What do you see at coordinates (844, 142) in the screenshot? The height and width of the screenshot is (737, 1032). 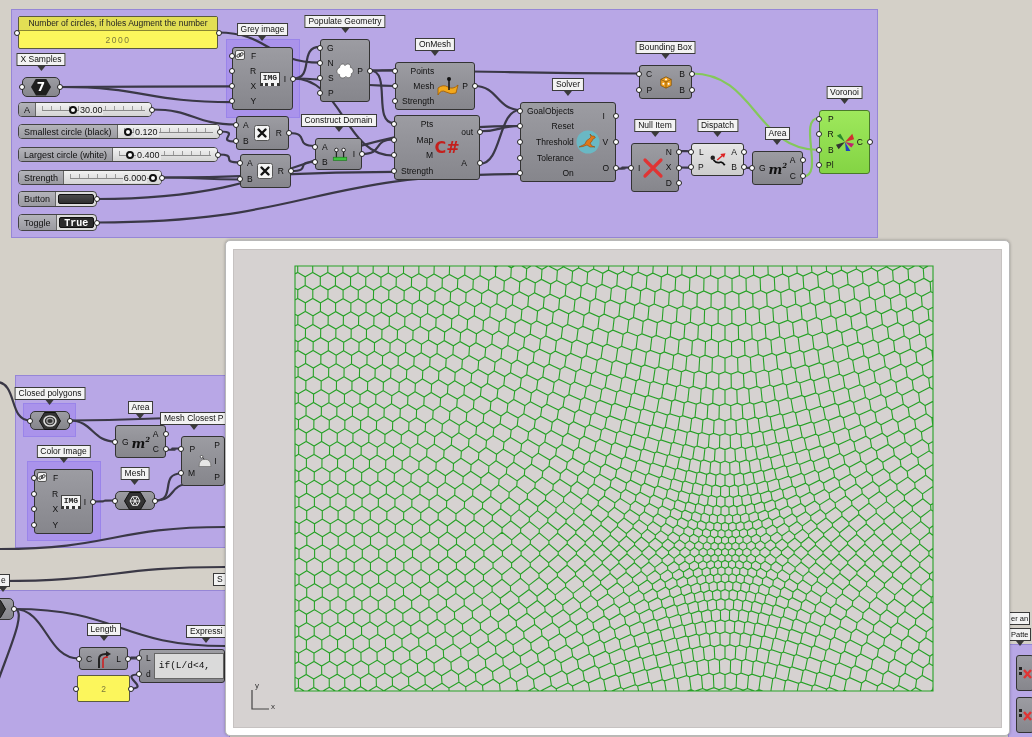 I see `component-node: P R B Pl C` at bounding box center [844, 142].